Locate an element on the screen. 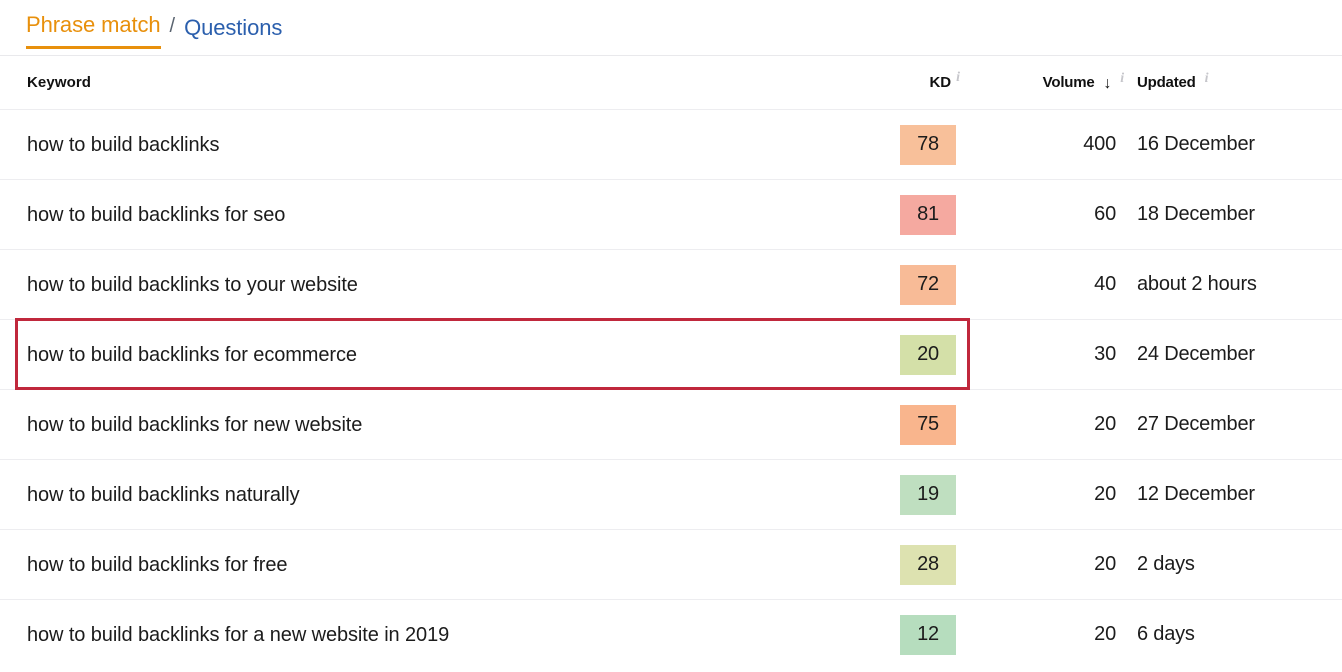 The width and height of the screenshot is (1342, 672). kd-badge: 28 is located at coordinates (928, 564).